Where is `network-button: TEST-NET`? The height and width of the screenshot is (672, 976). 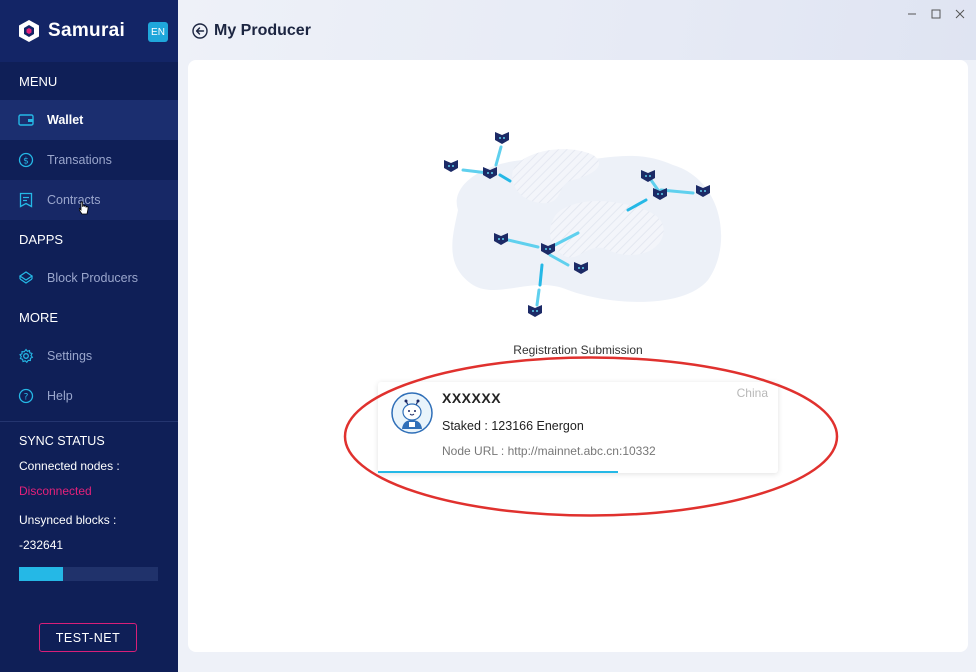
network-button: TEST-NET is located at coordinates (88, 637).